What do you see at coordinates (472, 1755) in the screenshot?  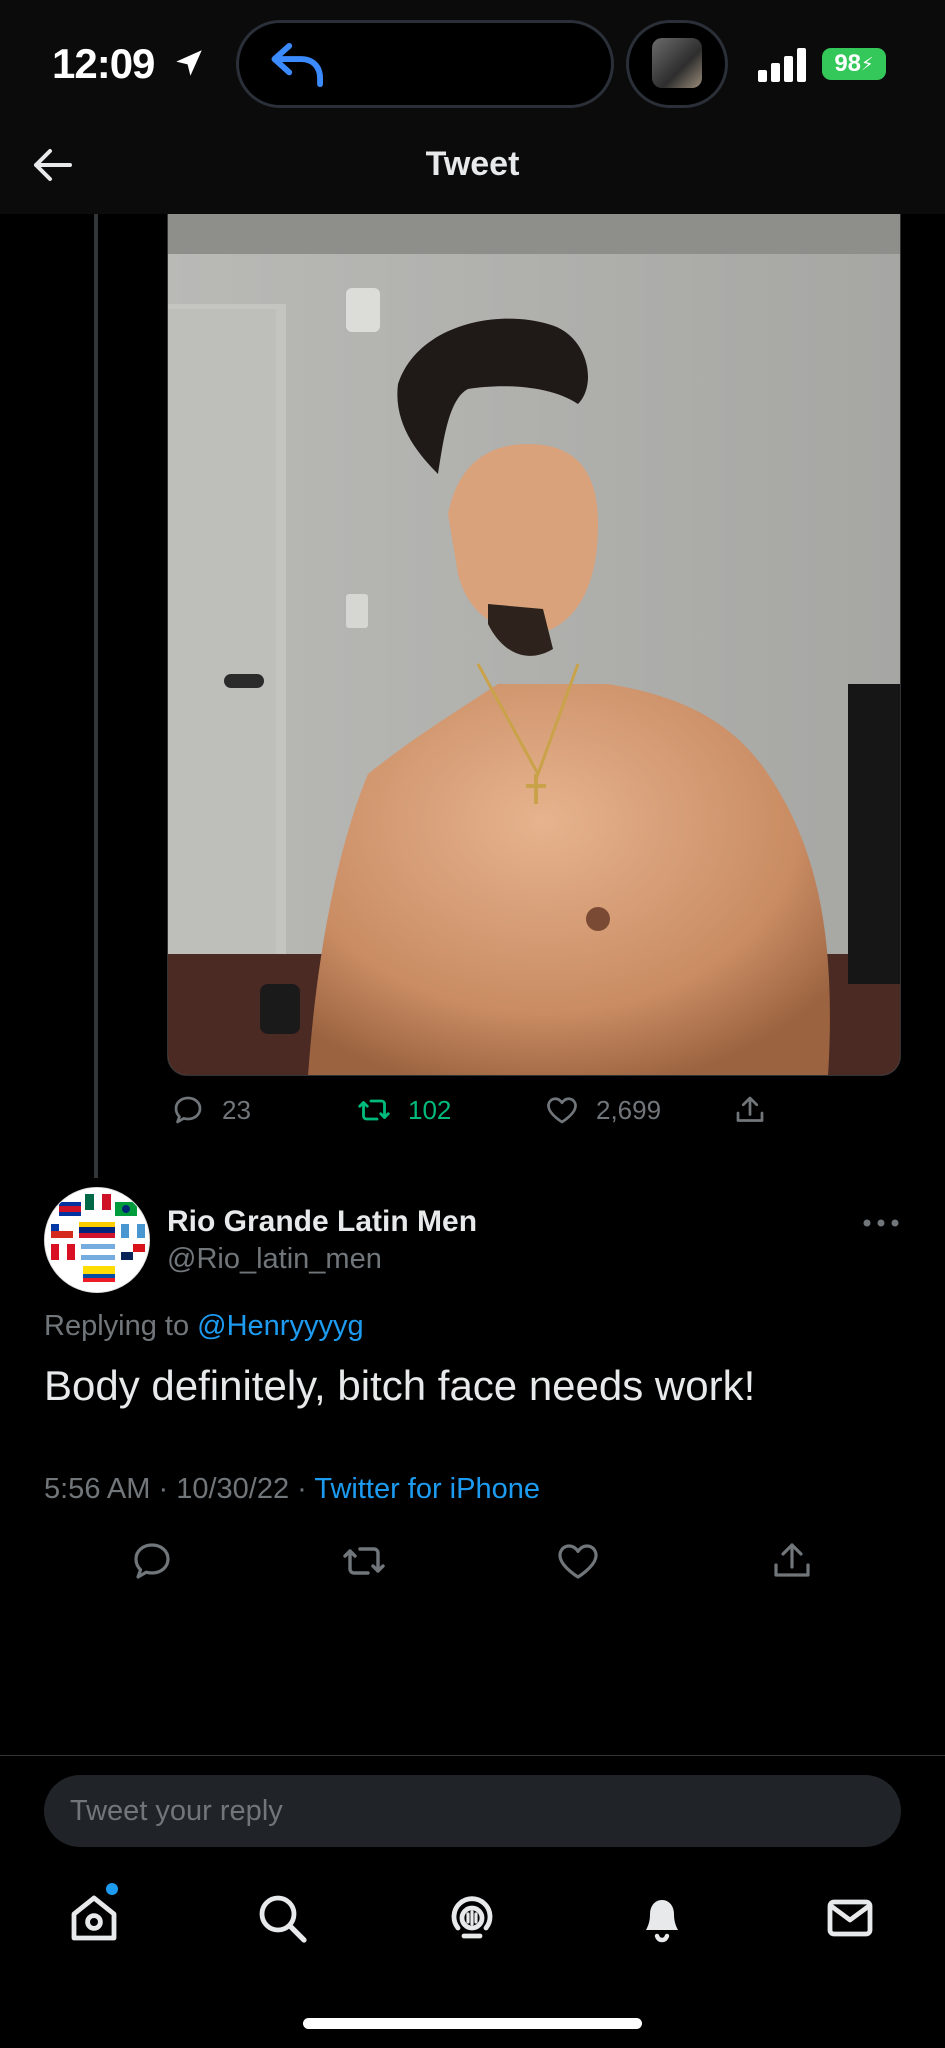 I see `composer-divider` at bounding box center [472, 1755].